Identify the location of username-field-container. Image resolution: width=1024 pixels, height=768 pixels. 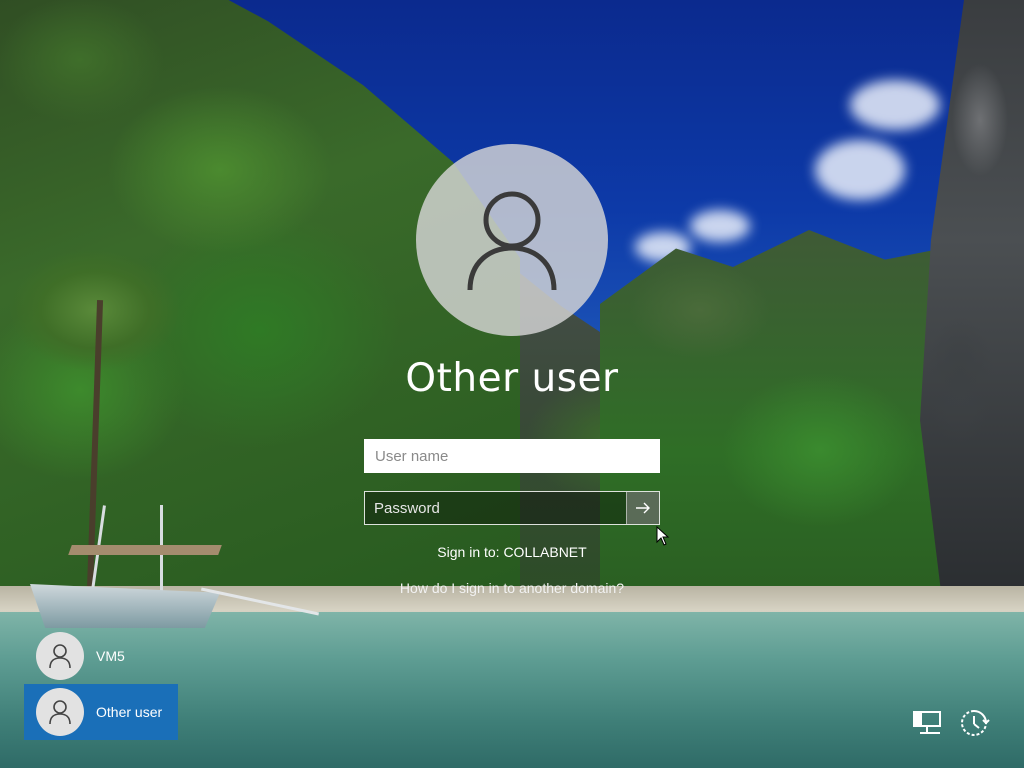
(512, 456).